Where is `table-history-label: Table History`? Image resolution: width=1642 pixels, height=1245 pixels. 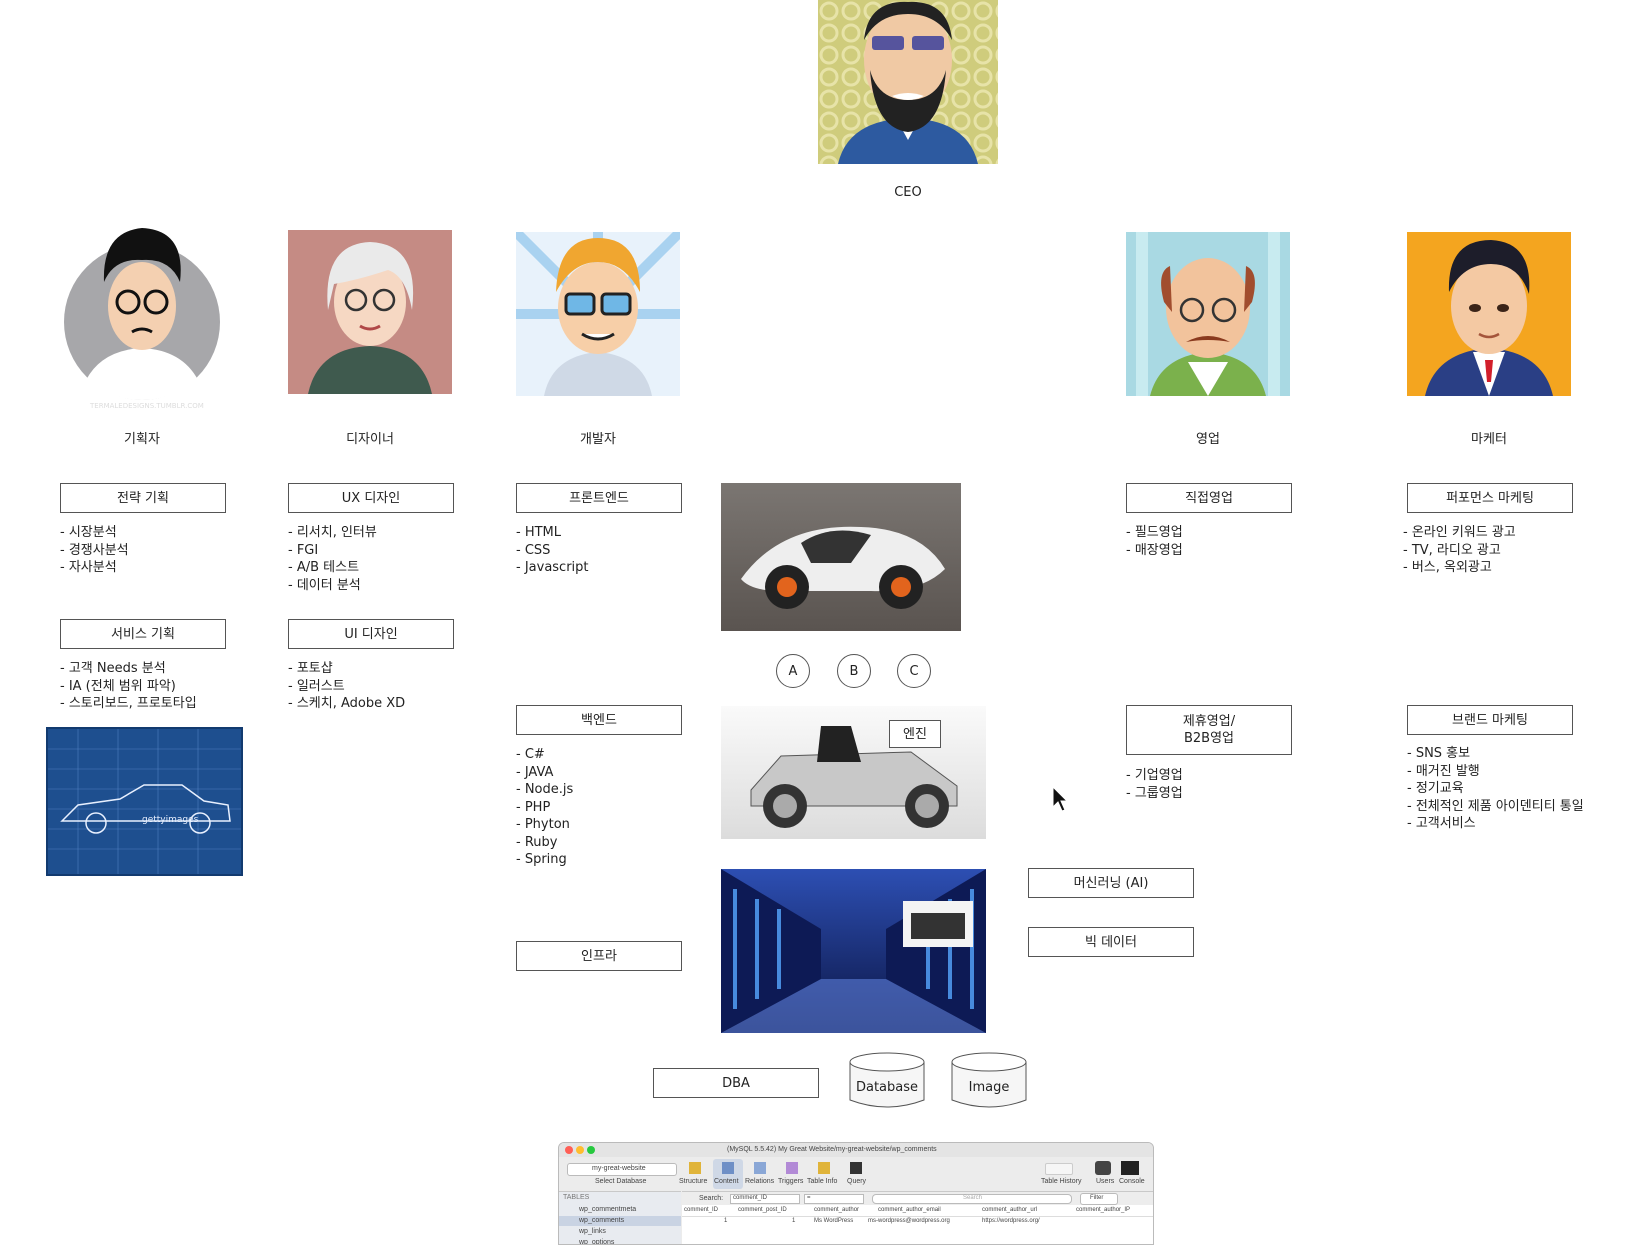
table-history-label: Table History is located at coordinates (1061, 1181).